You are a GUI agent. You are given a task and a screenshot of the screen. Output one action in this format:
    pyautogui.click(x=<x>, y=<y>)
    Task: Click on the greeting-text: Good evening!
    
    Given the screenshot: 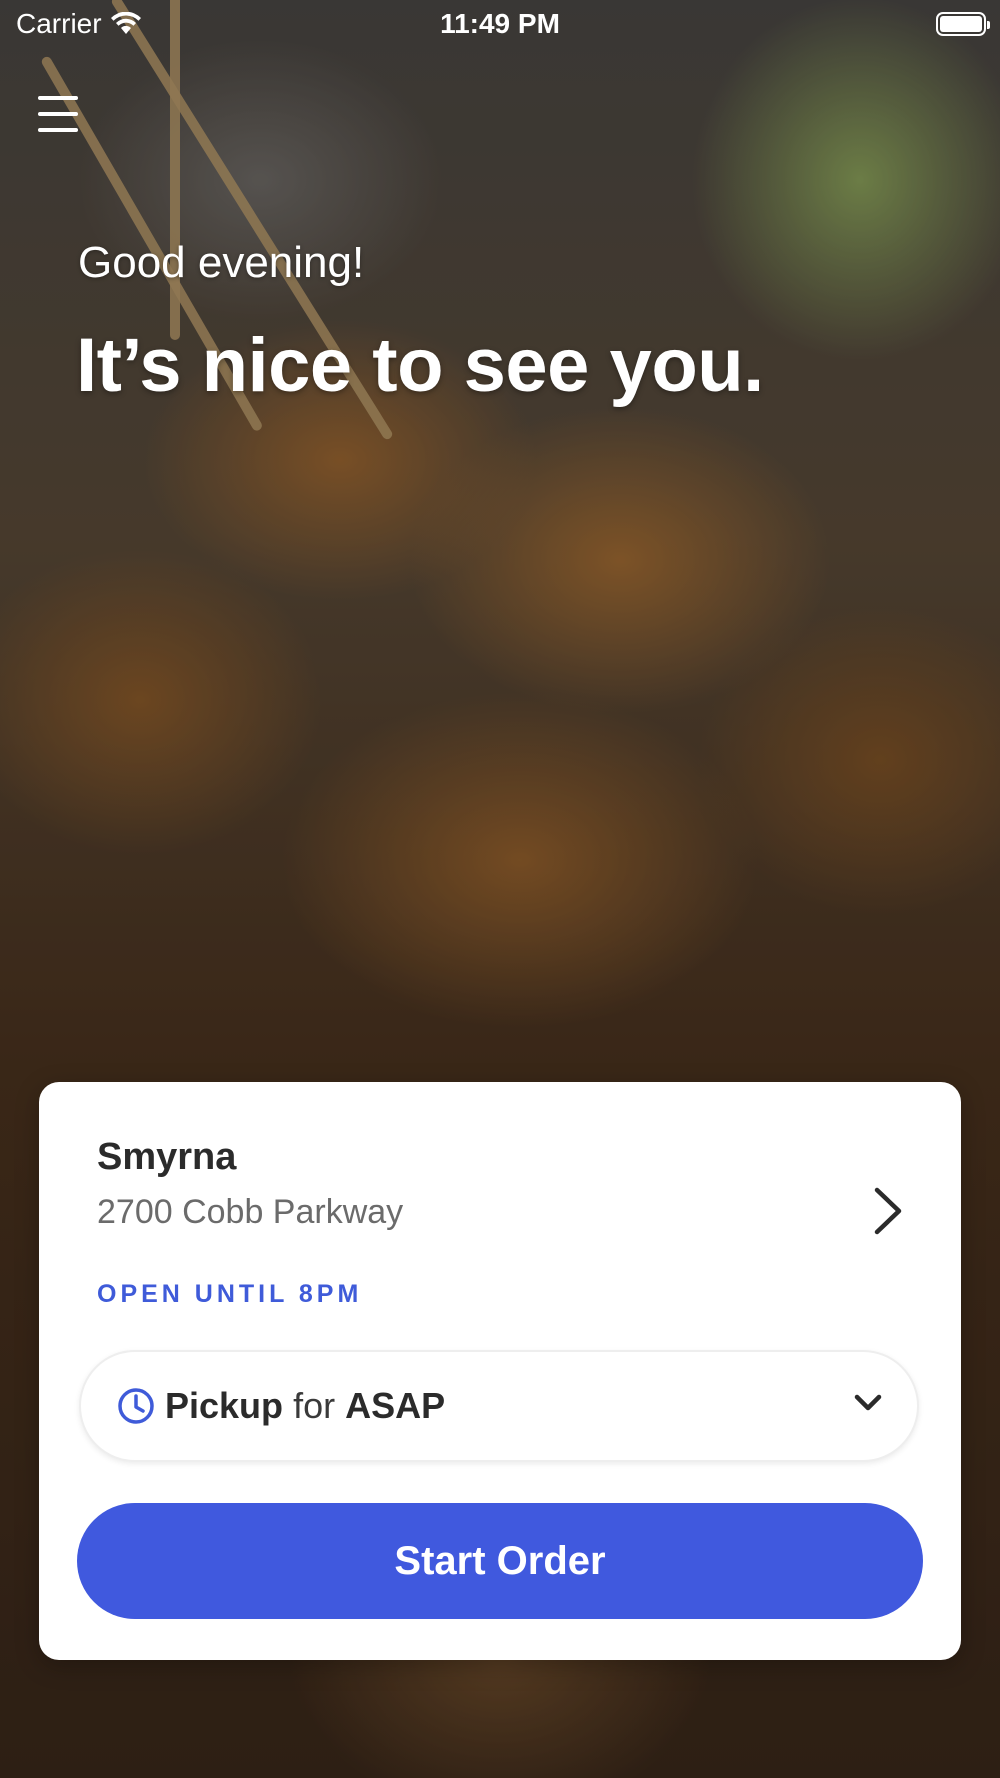 What is the action you would take?
    pyautogui.click(x=221, y=262)
    